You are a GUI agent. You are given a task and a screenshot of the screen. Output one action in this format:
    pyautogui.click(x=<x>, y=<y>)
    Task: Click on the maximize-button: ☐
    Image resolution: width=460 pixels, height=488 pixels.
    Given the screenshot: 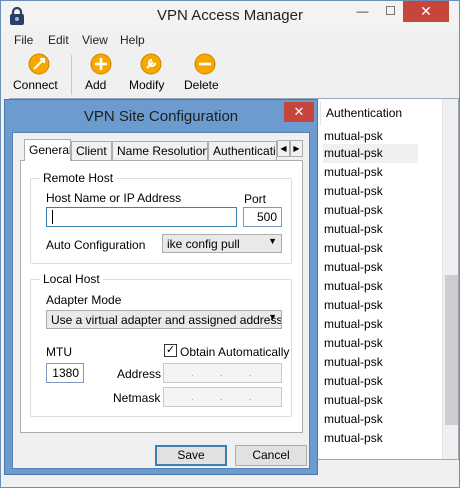 What is the action you would take?
    pyautogui.click(x=390, y=11)
    